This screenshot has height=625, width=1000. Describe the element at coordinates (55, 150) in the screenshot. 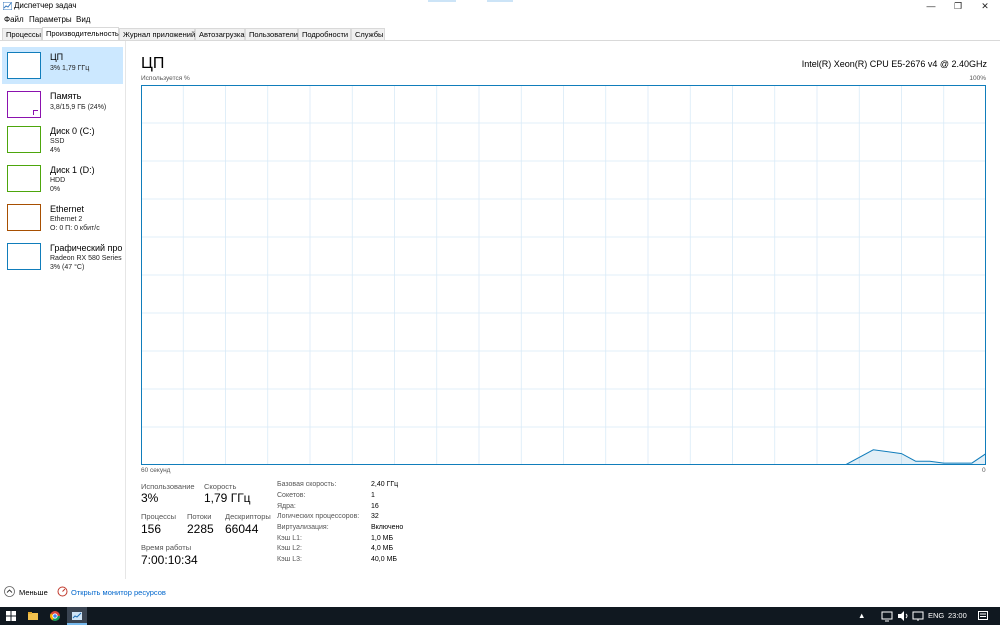

I see `sidebar-item-detail: 4%` at that location.